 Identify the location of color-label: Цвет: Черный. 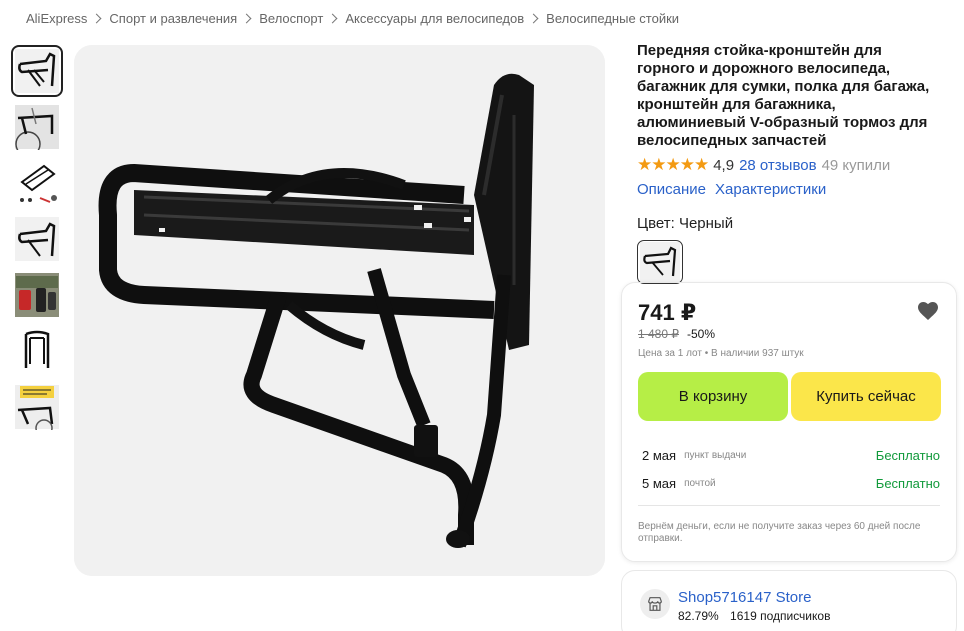
(685, 223).